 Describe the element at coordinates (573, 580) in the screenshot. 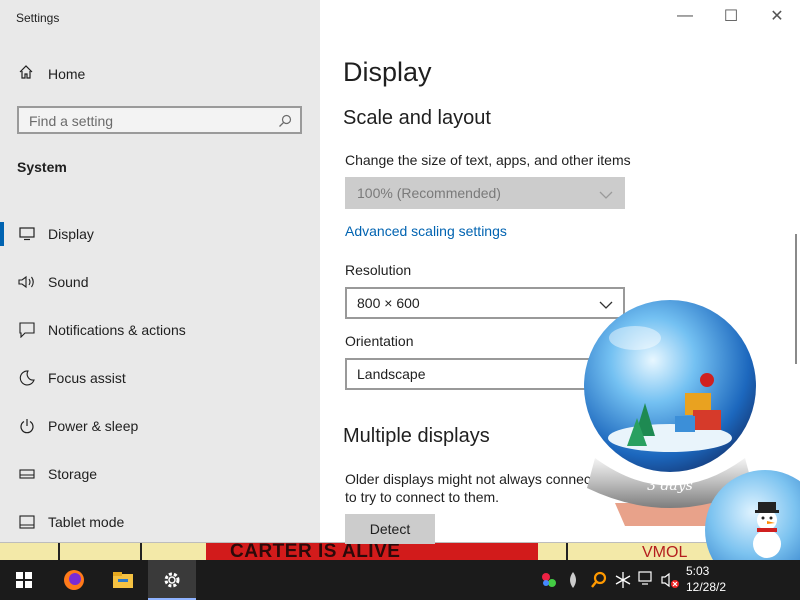

I see `droplet-icon` at that location.